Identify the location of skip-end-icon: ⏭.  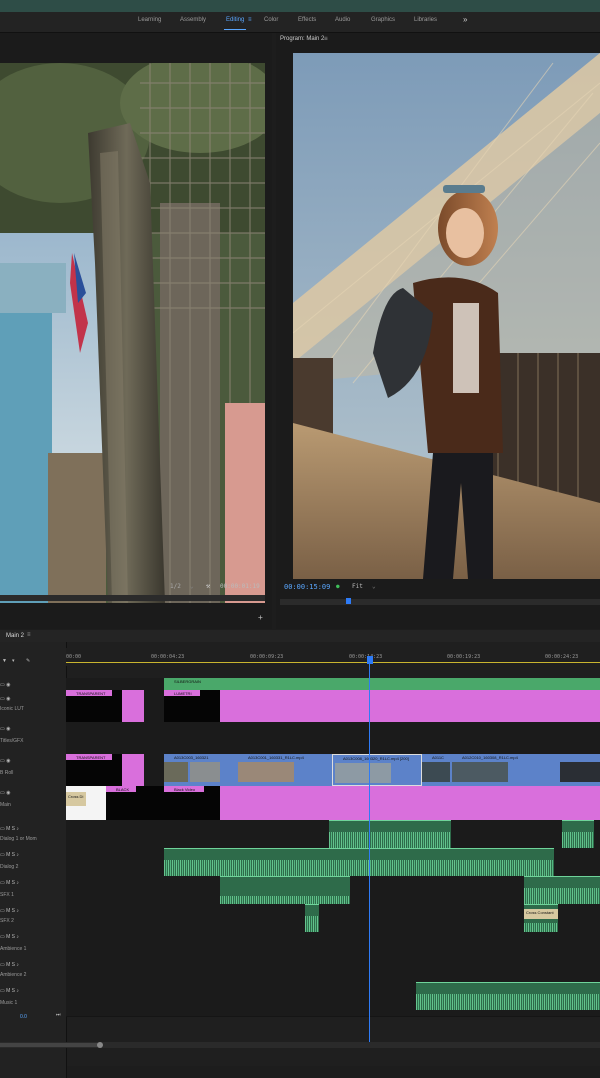
(58, 1015).